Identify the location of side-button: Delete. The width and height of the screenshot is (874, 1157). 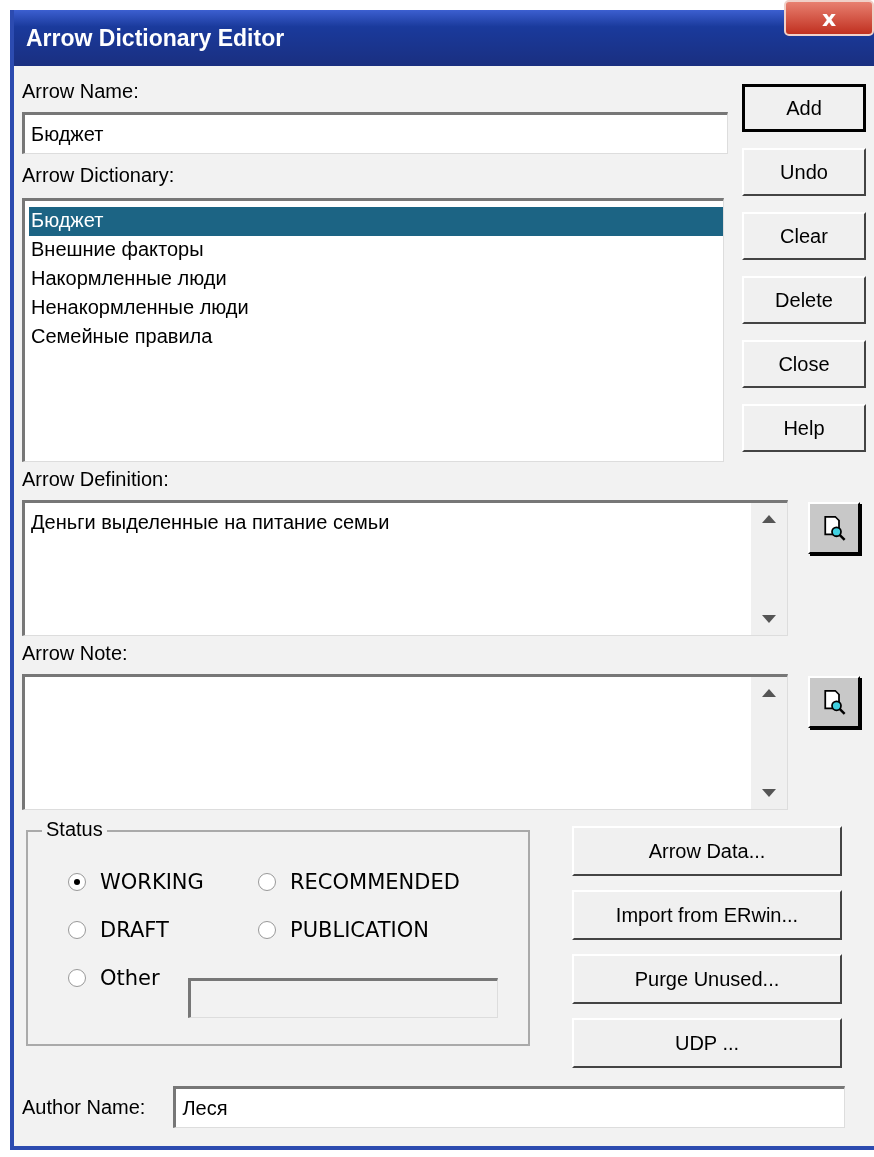
(804, 300).